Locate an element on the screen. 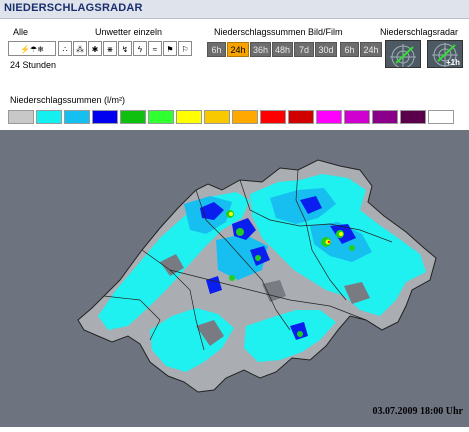 The image size is (469, 432). plus-1h-label: +1h is located at coordinates (452, 62).